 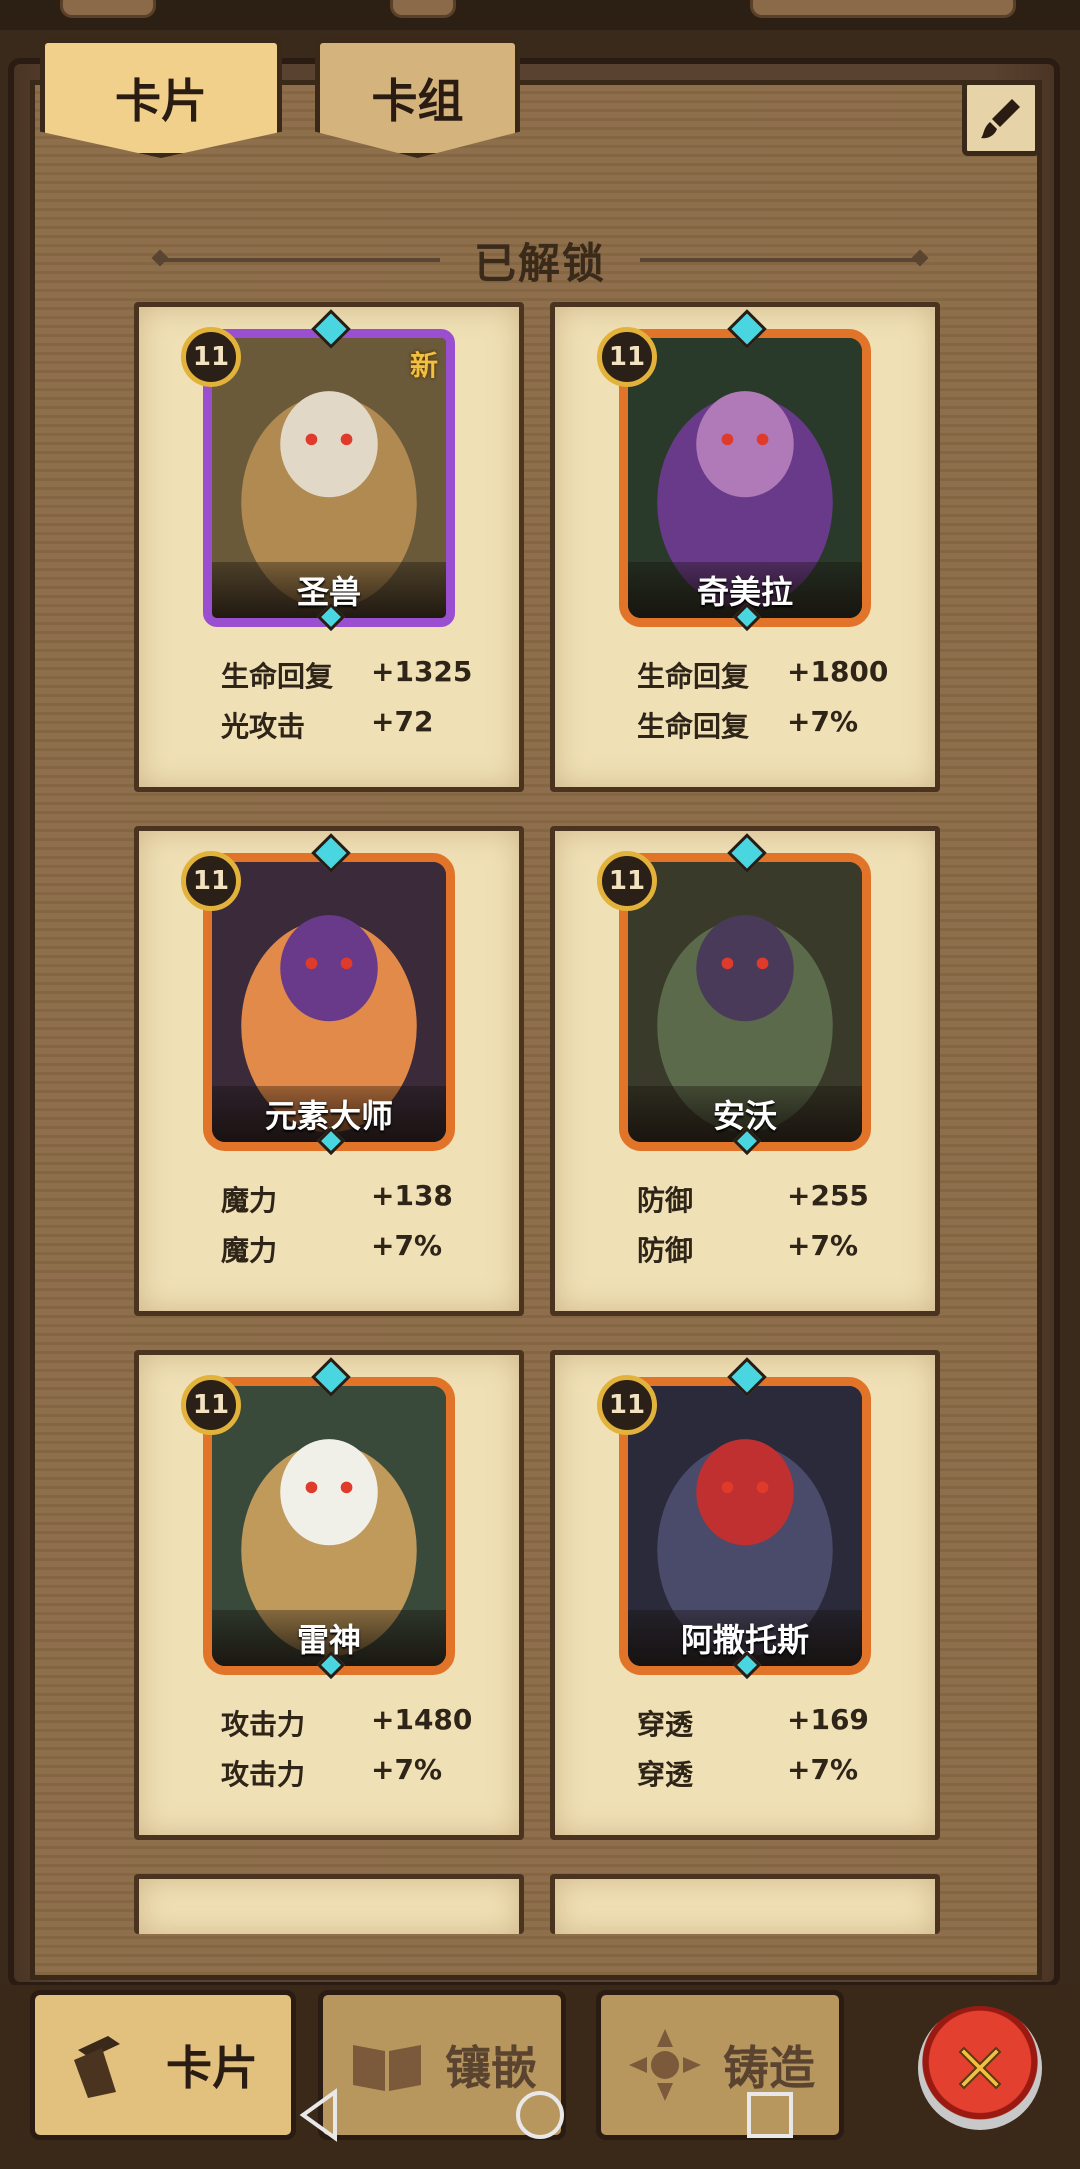 What do you see at coordinates (423, 365) in the screenshot?
I see `new-badge: 新` at bounding box center [423, 365].